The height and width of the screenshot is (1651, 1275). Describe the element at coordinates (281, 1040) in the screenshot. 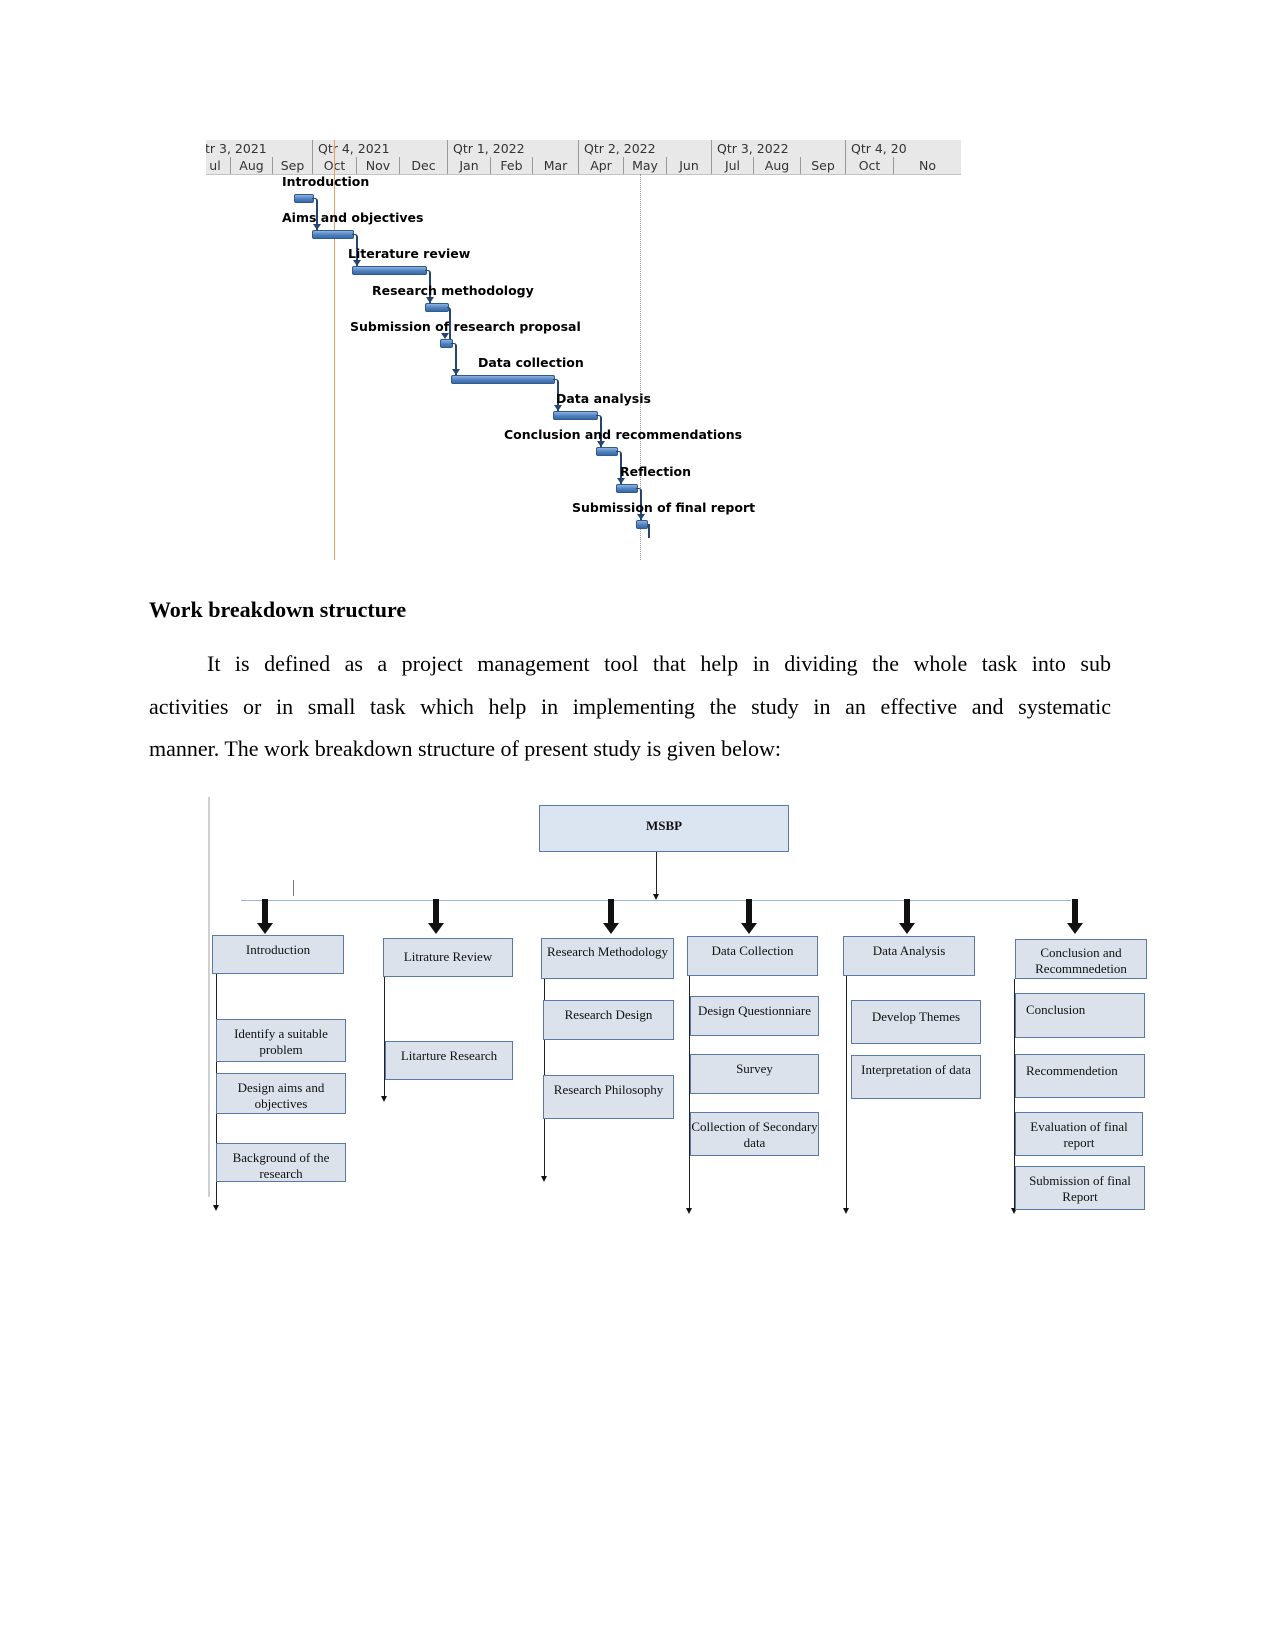

I see `wbs-task-node: Identify a suitable problem` at that location.